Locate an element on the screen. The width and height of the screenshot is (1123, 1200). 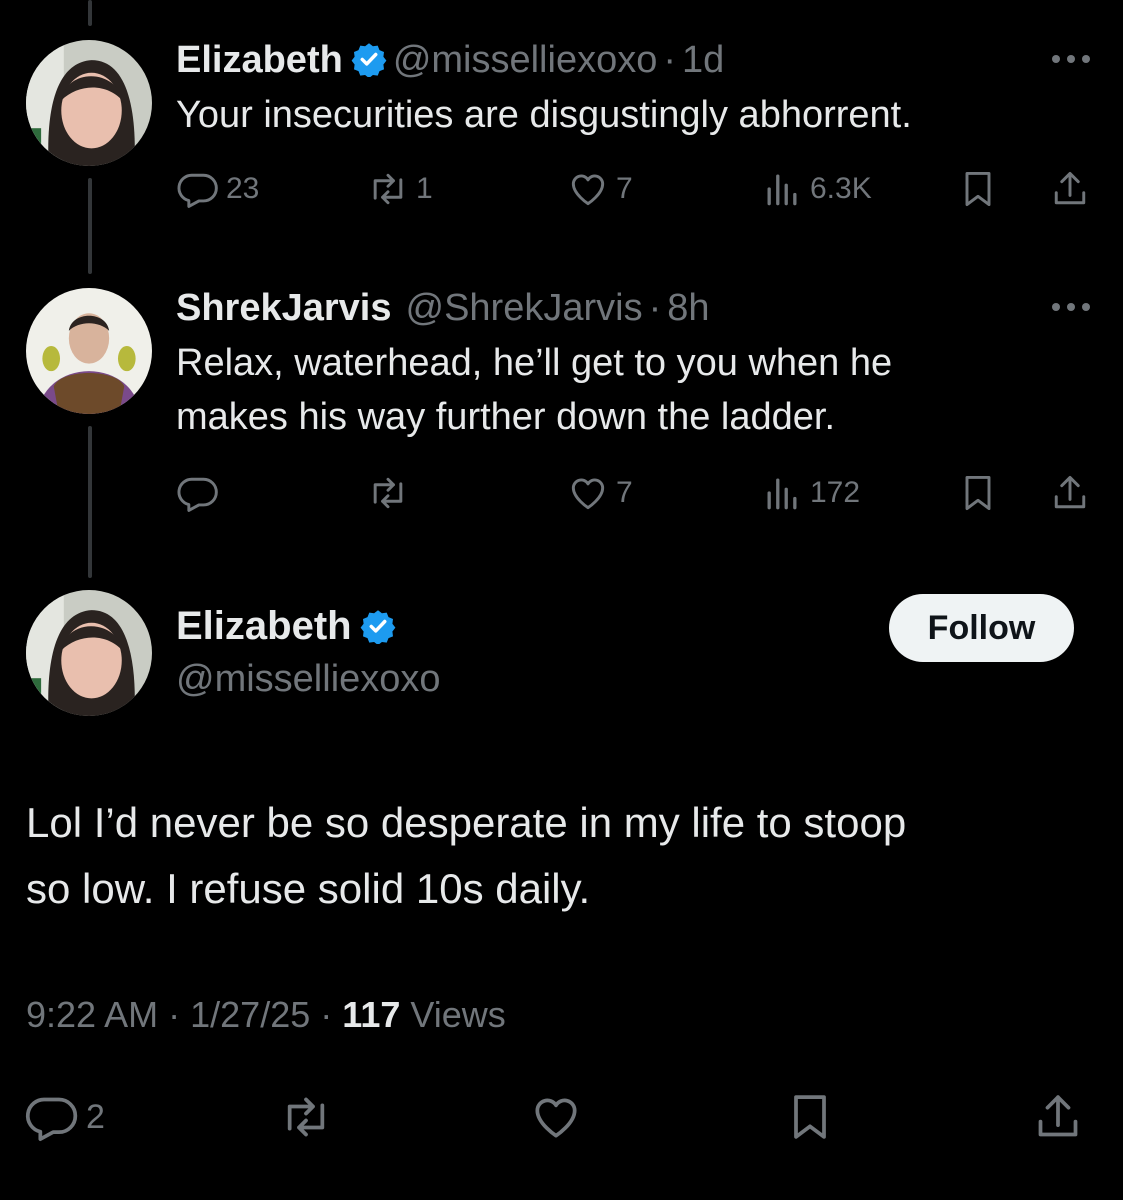
reply-count: 23 is located at coordinates (243, 188).